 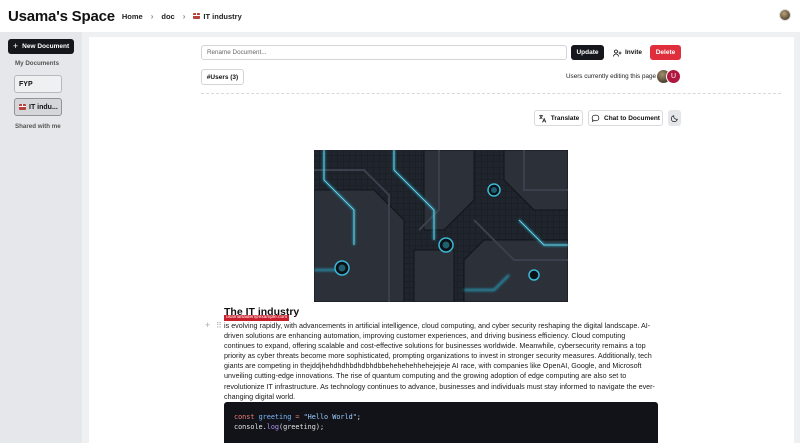 I want to click on invite-button: Invite, so click(x=627, y=52).